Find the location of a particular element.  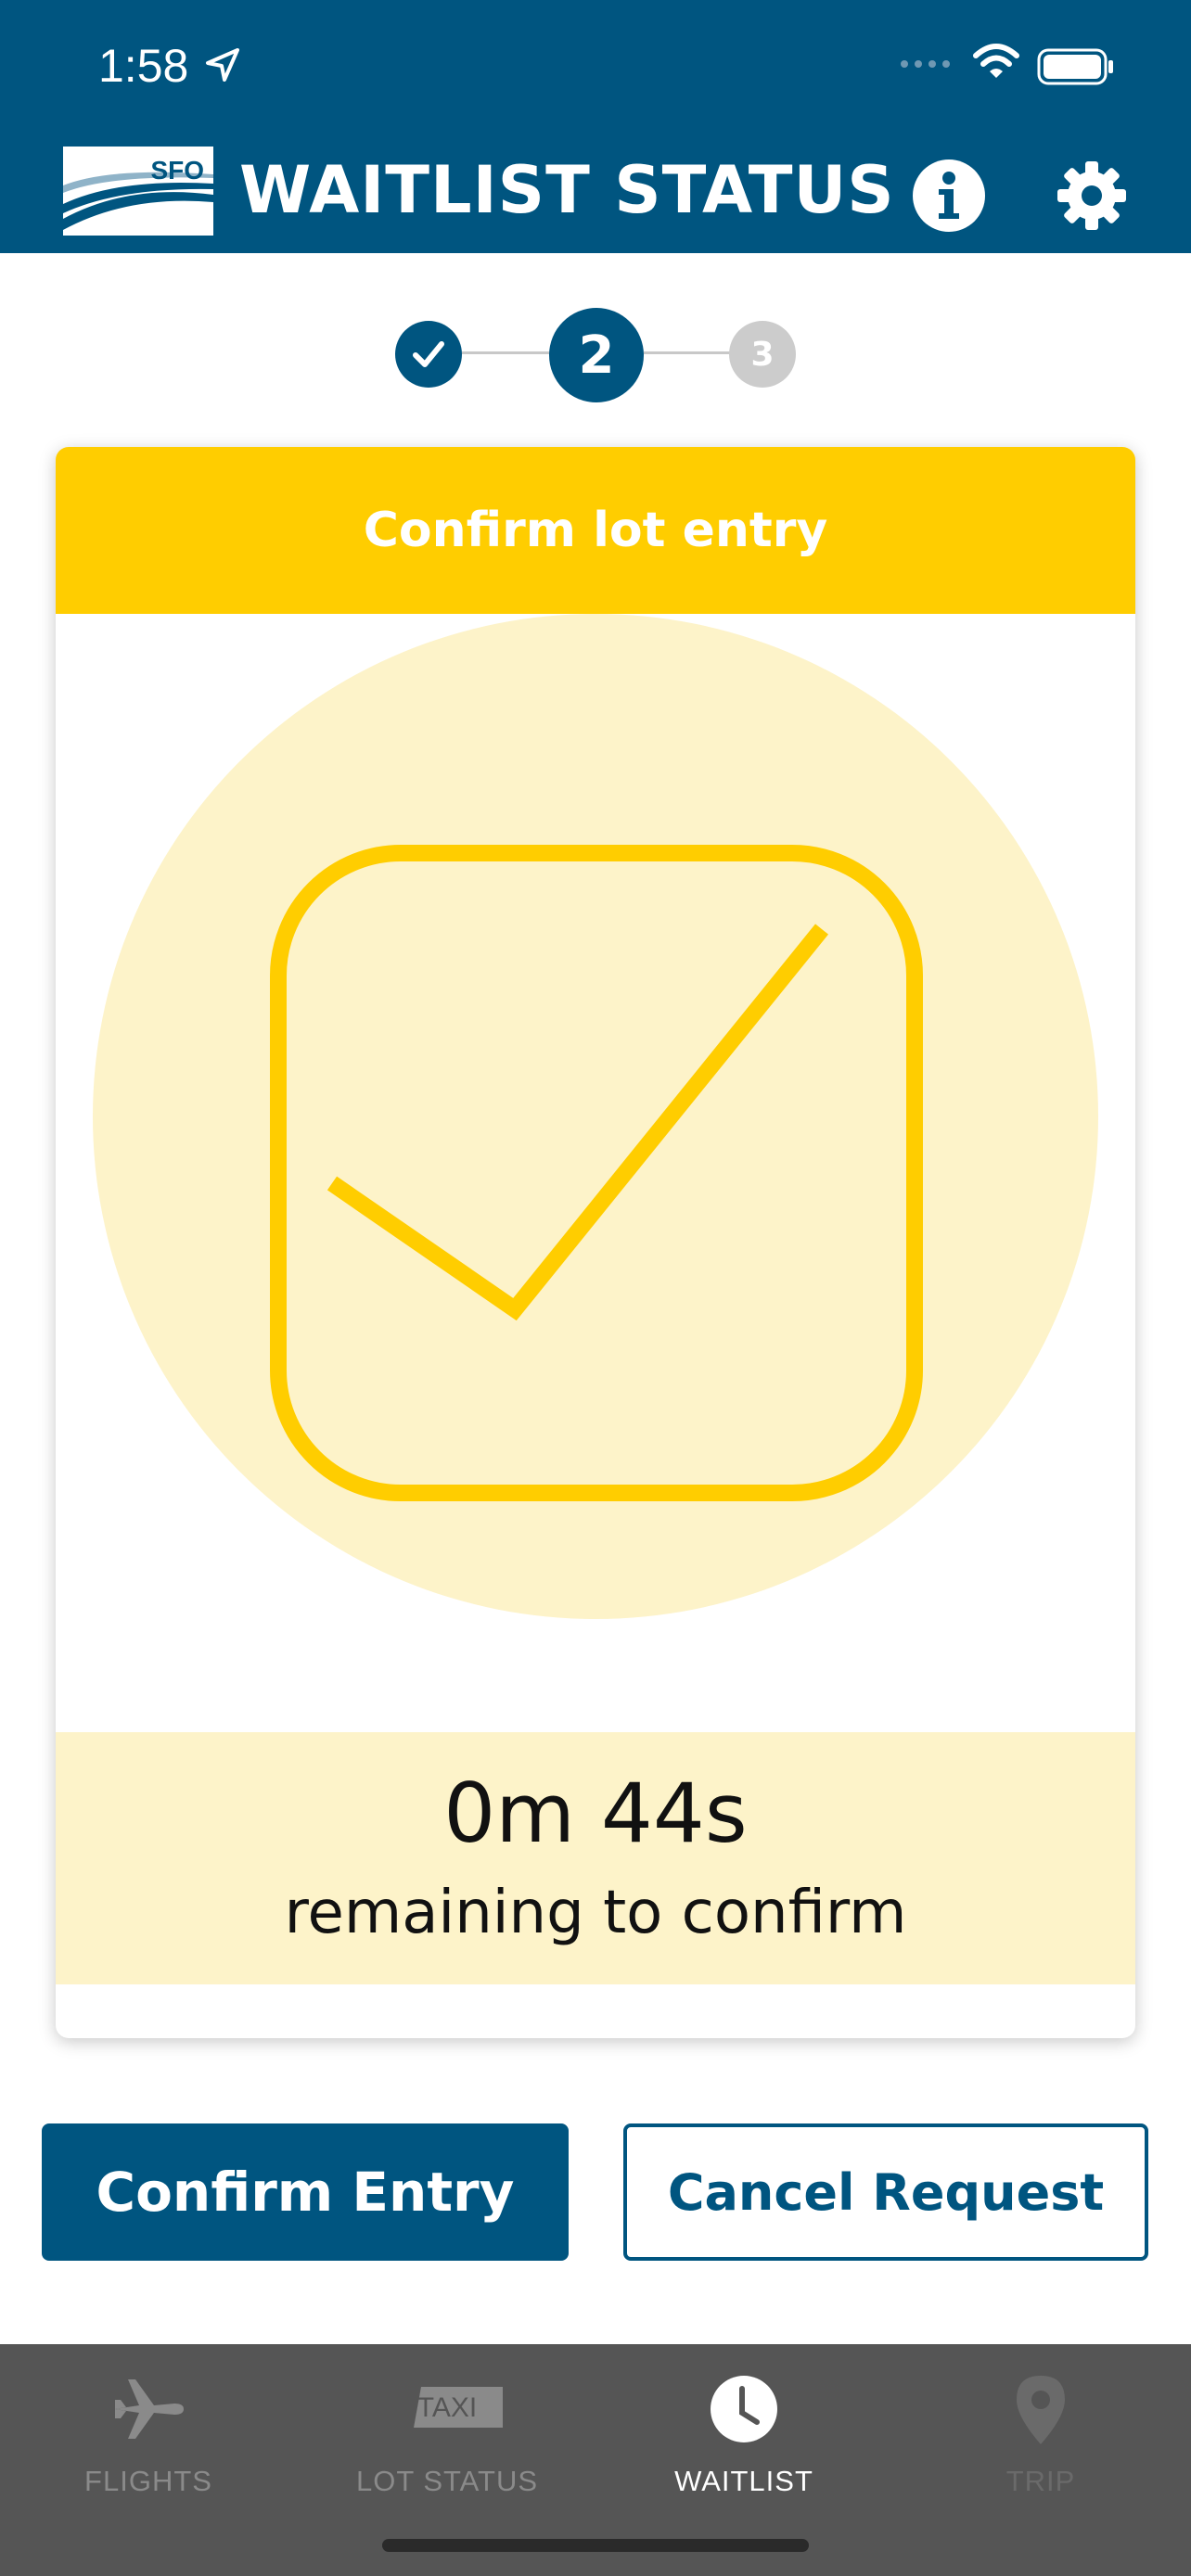

cellular-signal-icon is located at coordinates (925, 64).